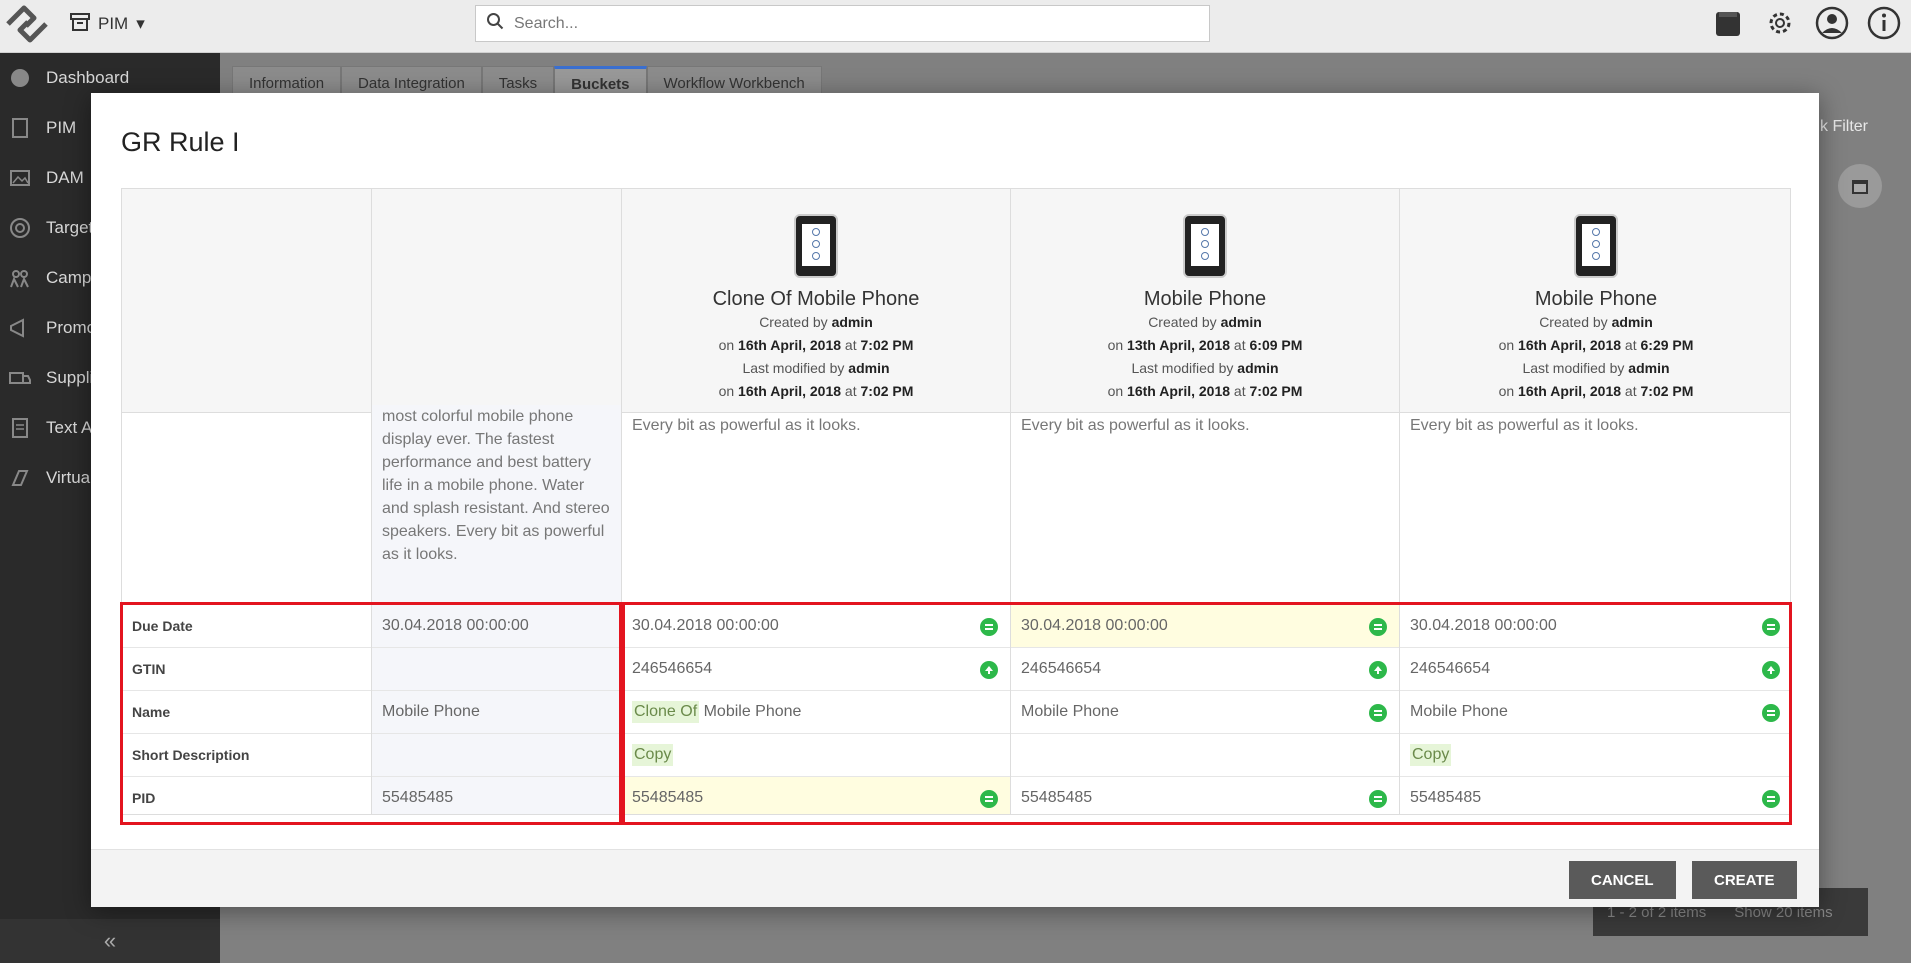 The width and height of the screenshot is (1911, 963). Describe the element at coordinates (1596, 345) in the screenshot. I see `product-created-date: on 16th April, 2018 at 6:29 PM` at that location.